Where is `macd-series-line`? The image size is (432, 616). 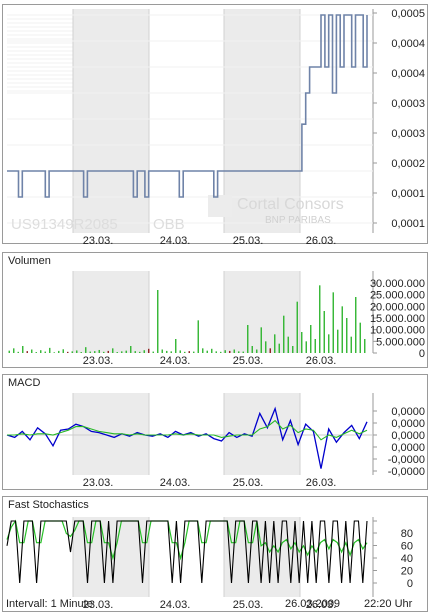
macd-series-line is located at coordinates (187, 437).